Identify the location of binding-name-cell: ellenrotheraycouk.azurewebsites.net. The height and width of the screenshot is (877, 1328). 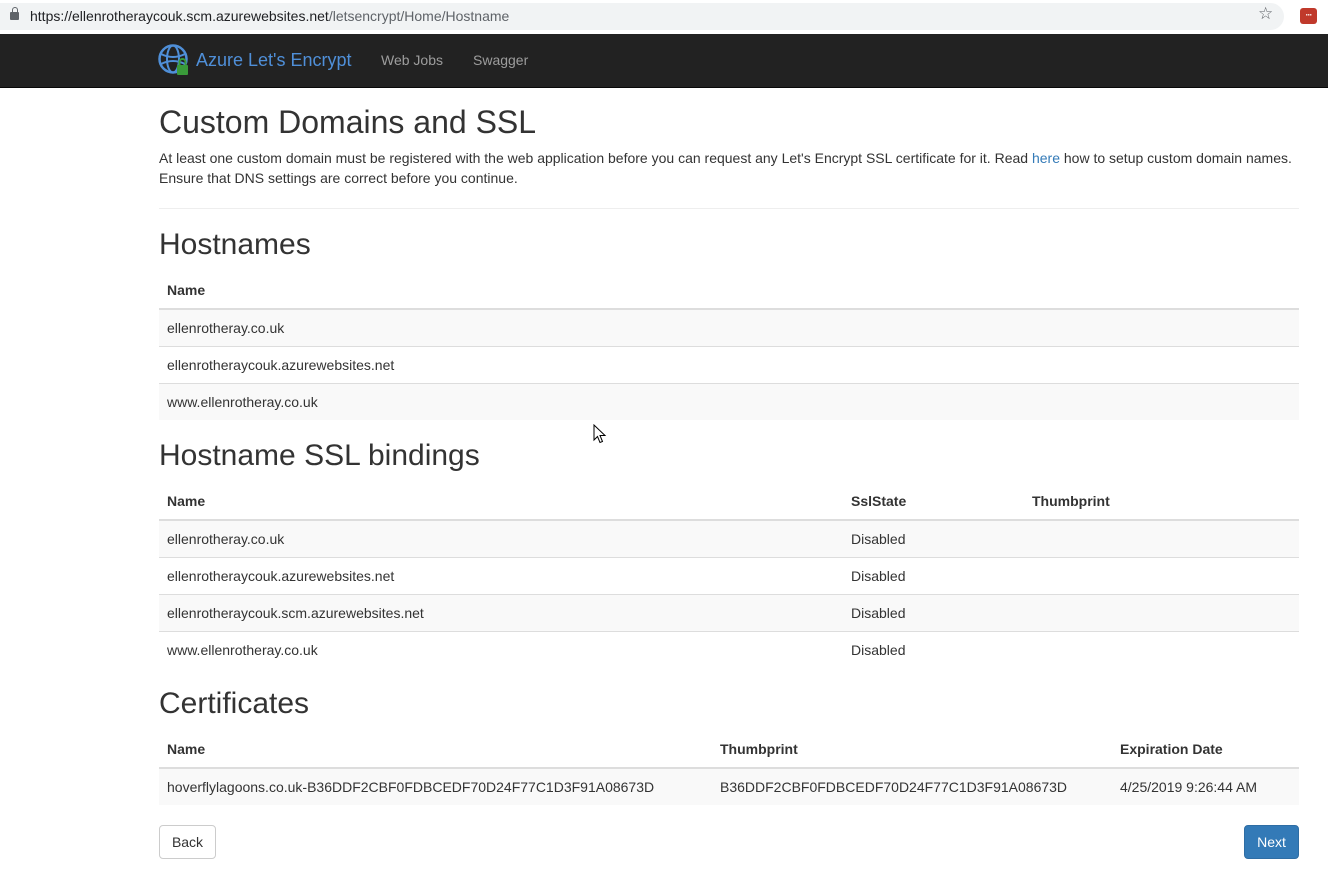
(501, 575).